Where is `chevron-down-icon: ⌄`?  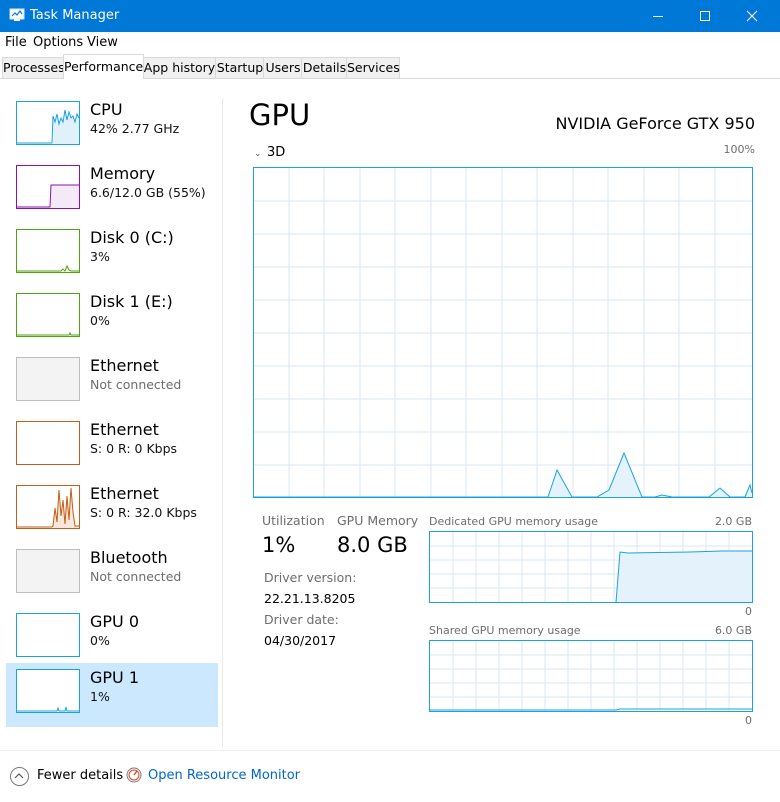
chevron-down-icon: ⌄ is located at coordinates (258, 154).